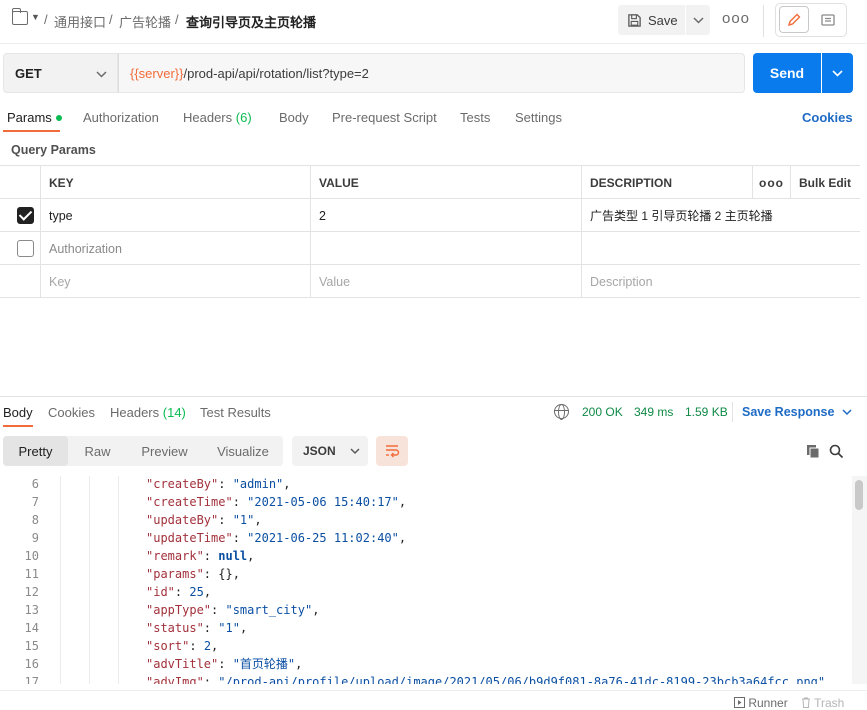 Image resolution: width=867 pixels, height=710 pixels. Describe the element at coordinates (602, 412) in the screenshot. I see `status-code: 200 OK` at that location.